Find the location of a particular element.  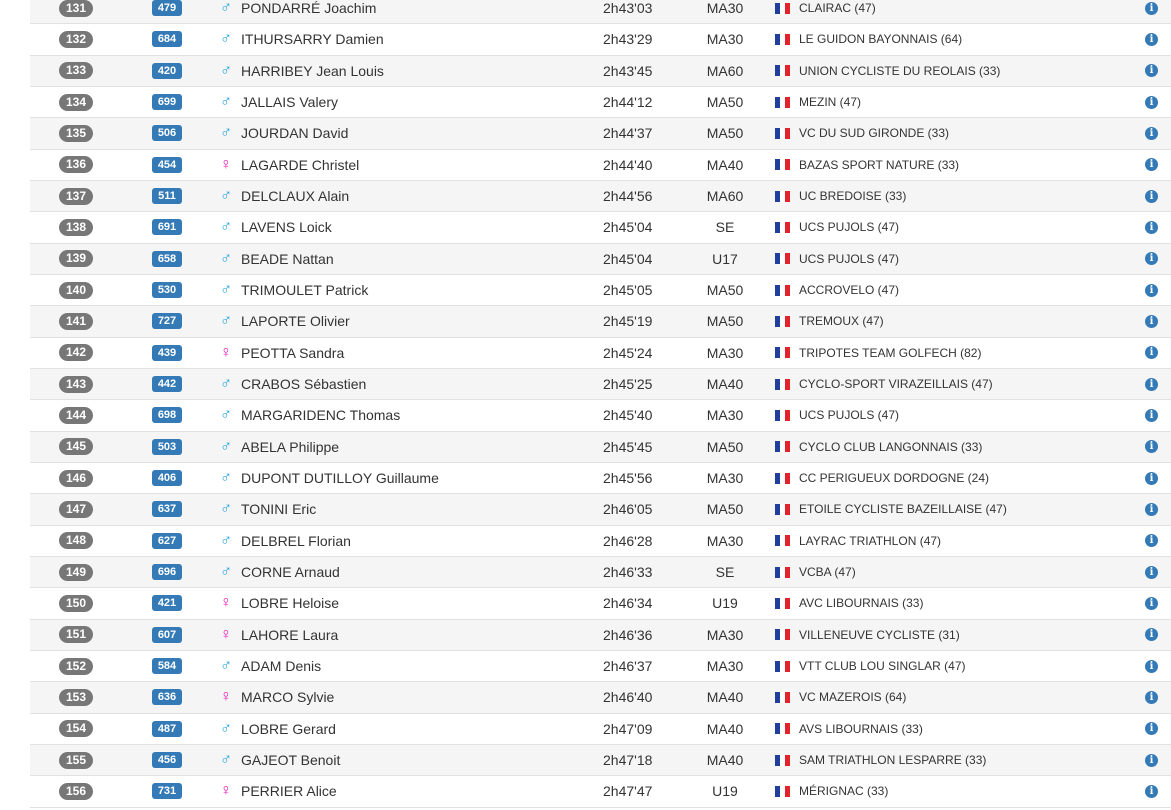

female-gender-icon: ♀ is located at coordinates (226, 603).